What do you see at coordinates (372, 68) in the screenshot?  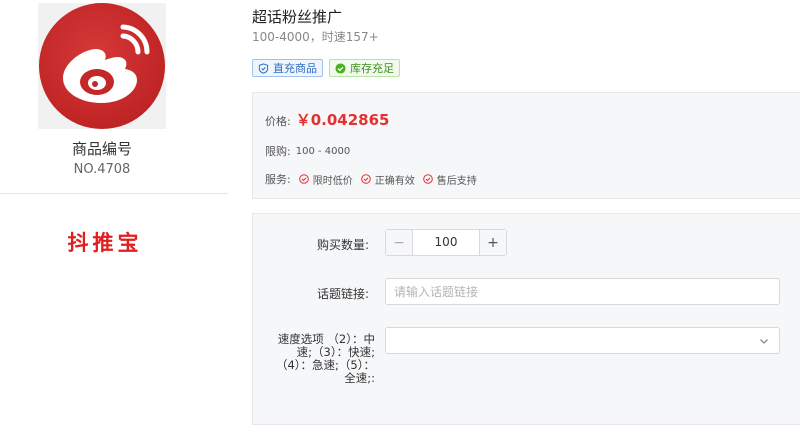 I see `tag-label: 库存充足` at bounding box center [372, 68].